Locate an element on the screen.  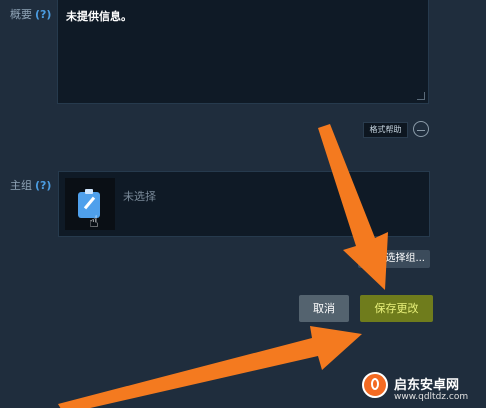
arrow-up-right-icon is located at coordinates (210, 367).